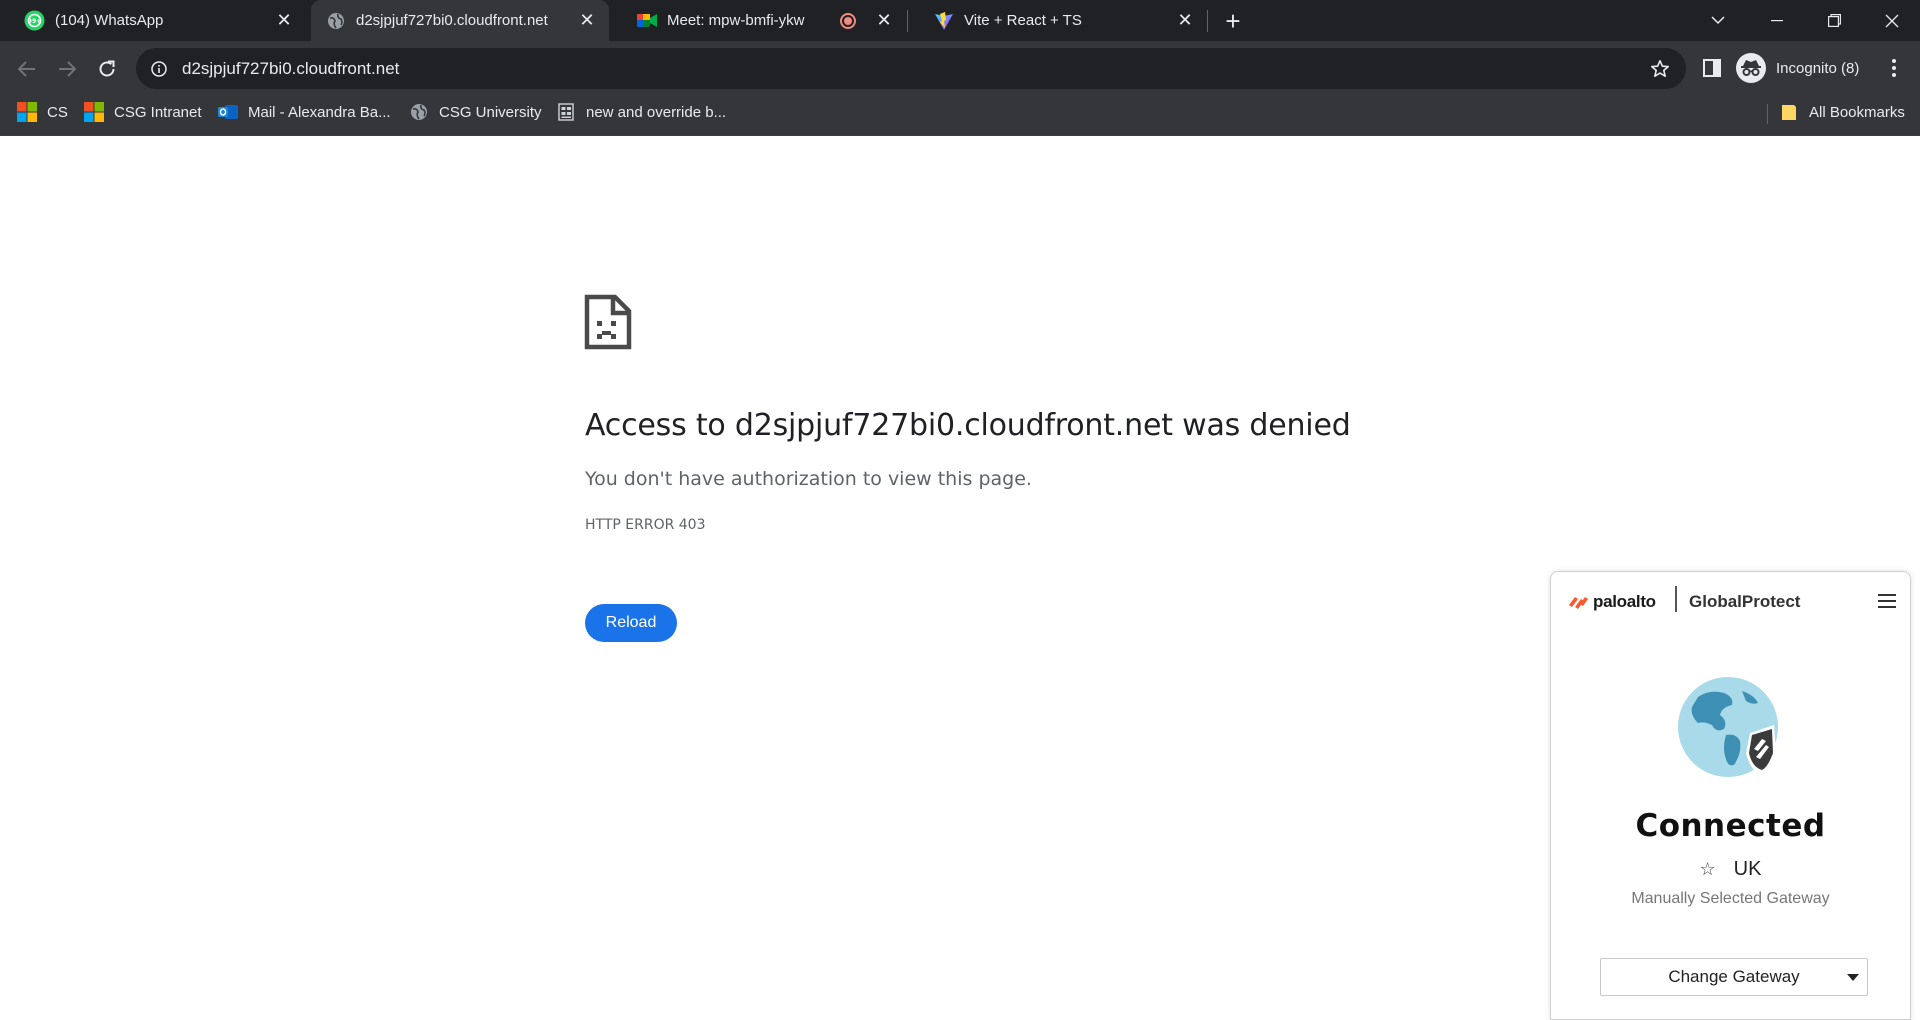 The image size is (1920, 1020). I want to click on google-meet-icon, so click(646, 20).